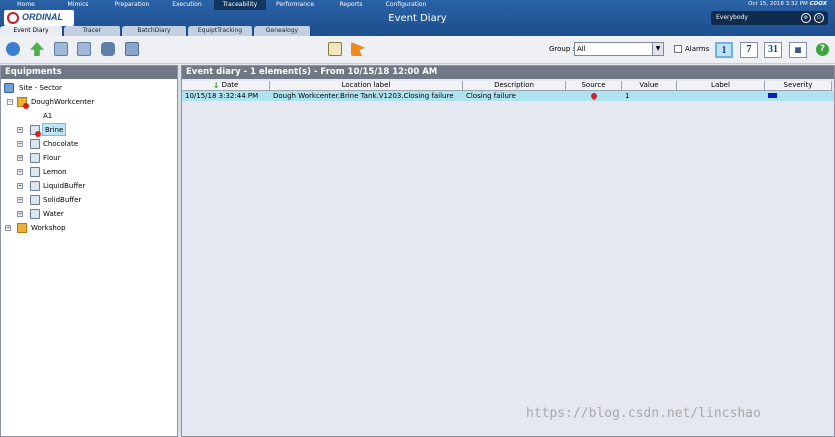 The width and height of the screenshot is (835, 437). Describe the element at coordinates (13, 18) in the screenshot. I see `logo-ring-icon` at that location.